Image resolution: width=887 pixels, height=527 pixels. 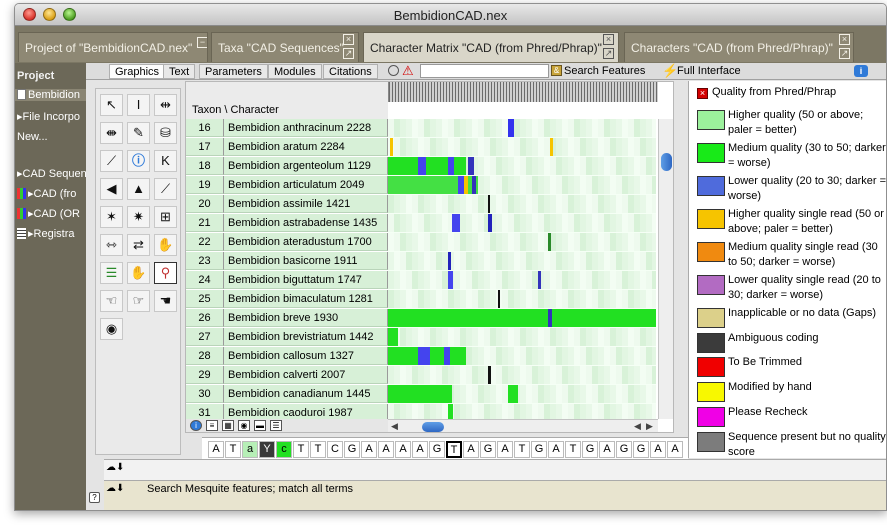 What do you see at coordinates (111, 105) in the screenshot?
I see `arrow-tool-icon: ↖` at bounding box center [111, 105].